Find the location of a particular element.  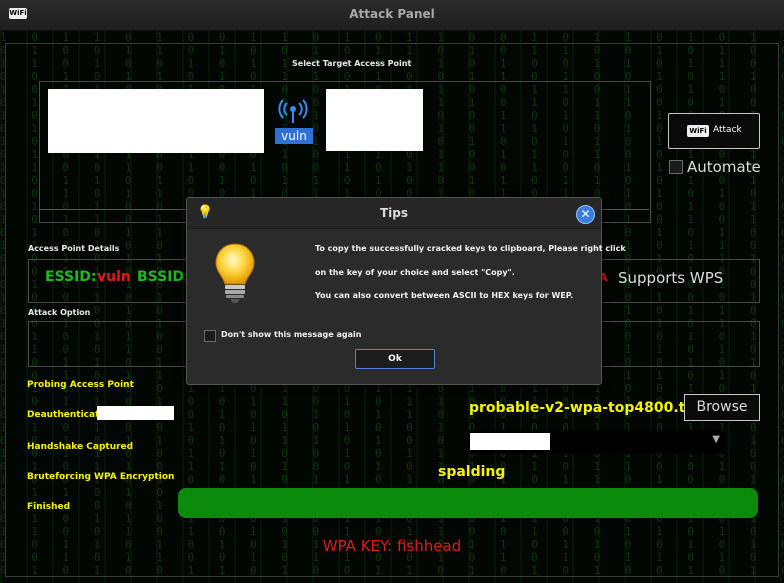

essid-value: vuln is located at coordinates (114, 277).